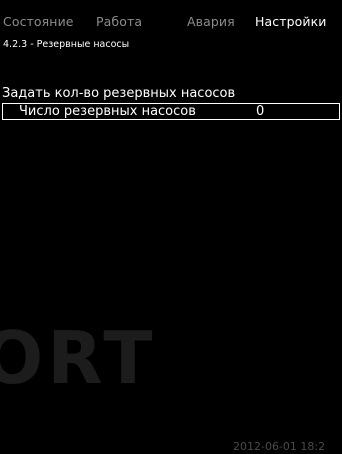 Image resolution: width=342 pixels, height=454 pixels. I want to click on breadcrumb: 4.2.3 - Резервные насосы, so click(66, 44).